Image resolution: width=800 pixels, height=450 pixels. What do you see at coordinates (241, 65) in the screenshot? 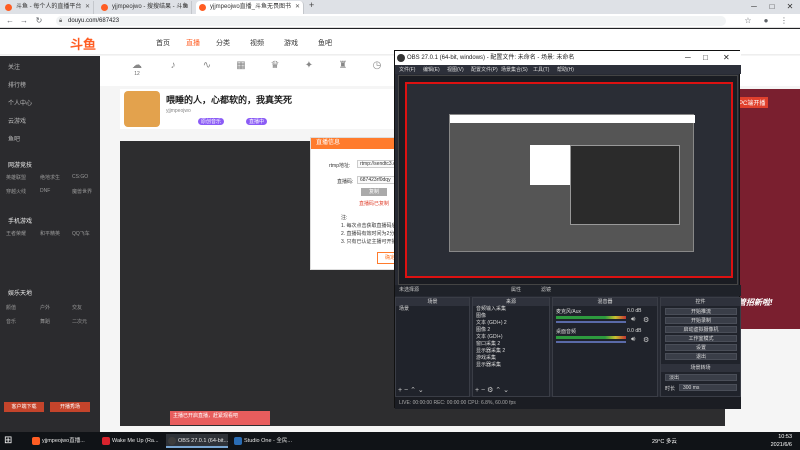
I see `subnav-item: ▦` at bounding box center [241, 65].